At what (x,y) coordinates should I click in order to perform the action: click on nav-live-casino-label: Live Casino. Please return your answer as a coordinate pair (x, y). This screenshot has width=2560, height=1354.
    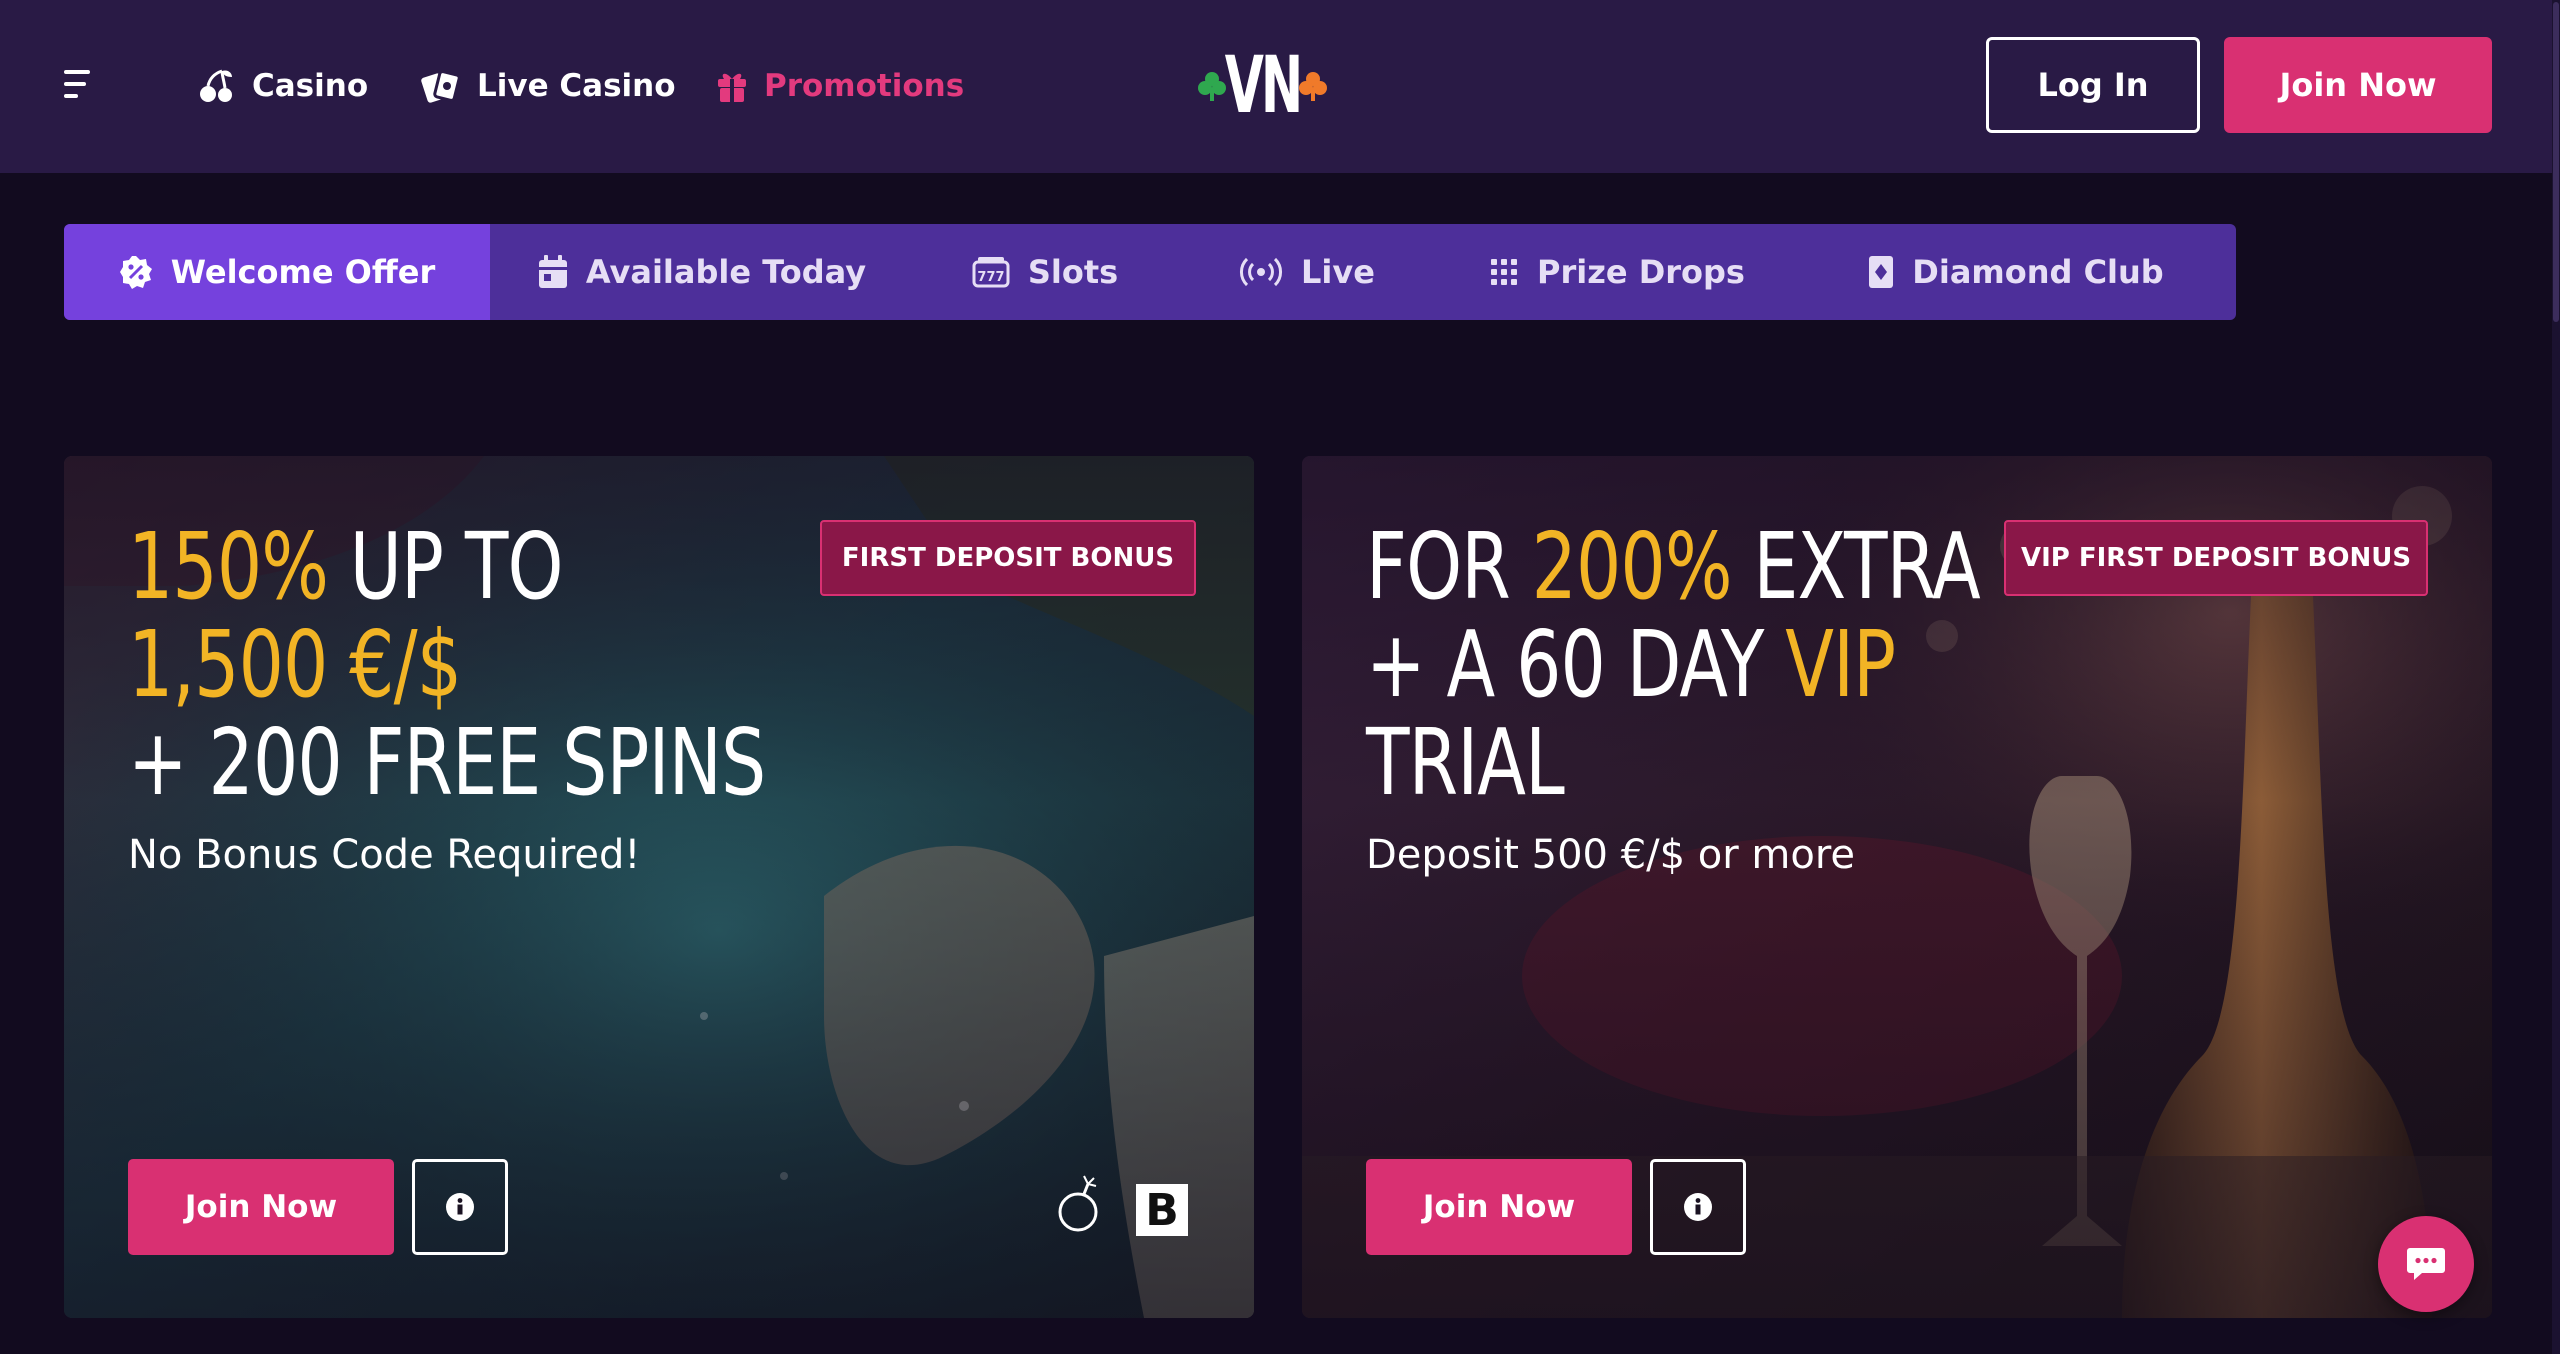
    Looking at the image, I should click on (576, 86).